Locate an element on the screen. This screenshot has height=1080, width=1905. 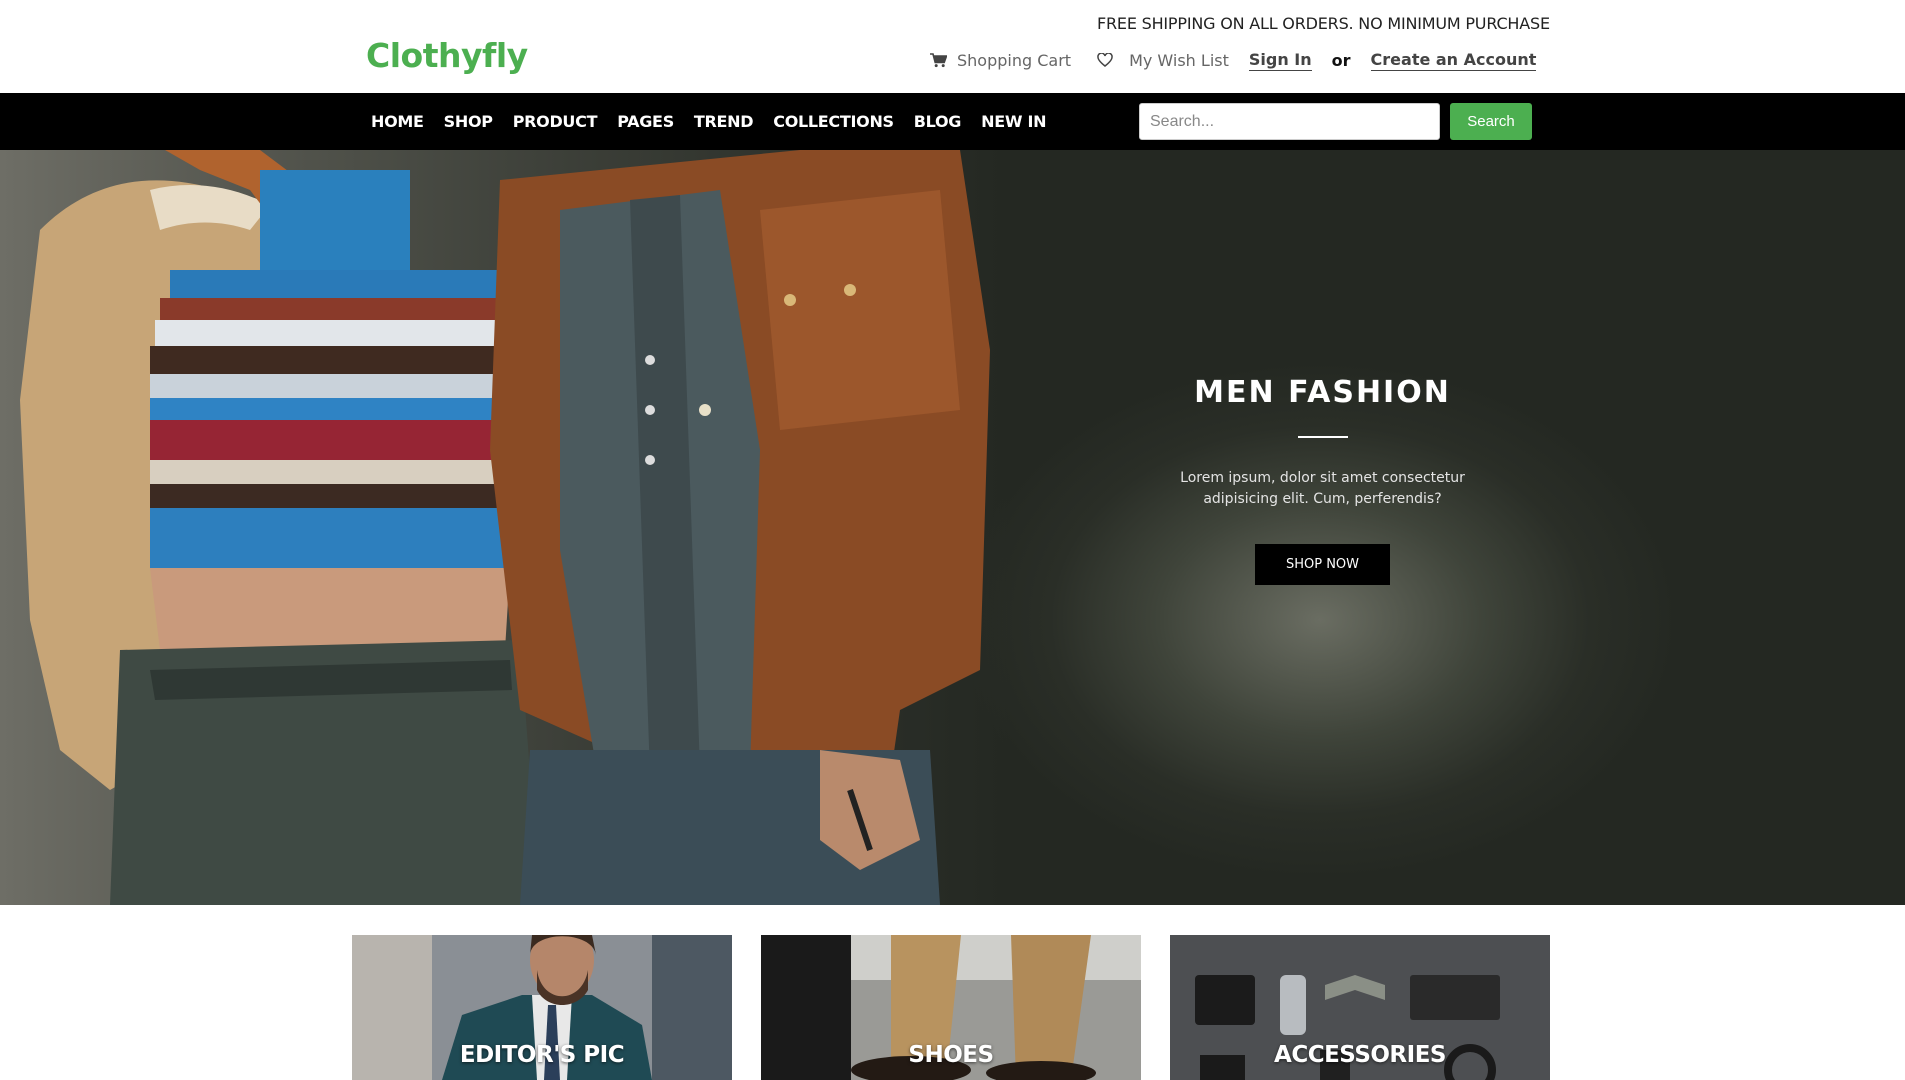
cart-label: Shopping Cart is located at coordinates (1014, 60).